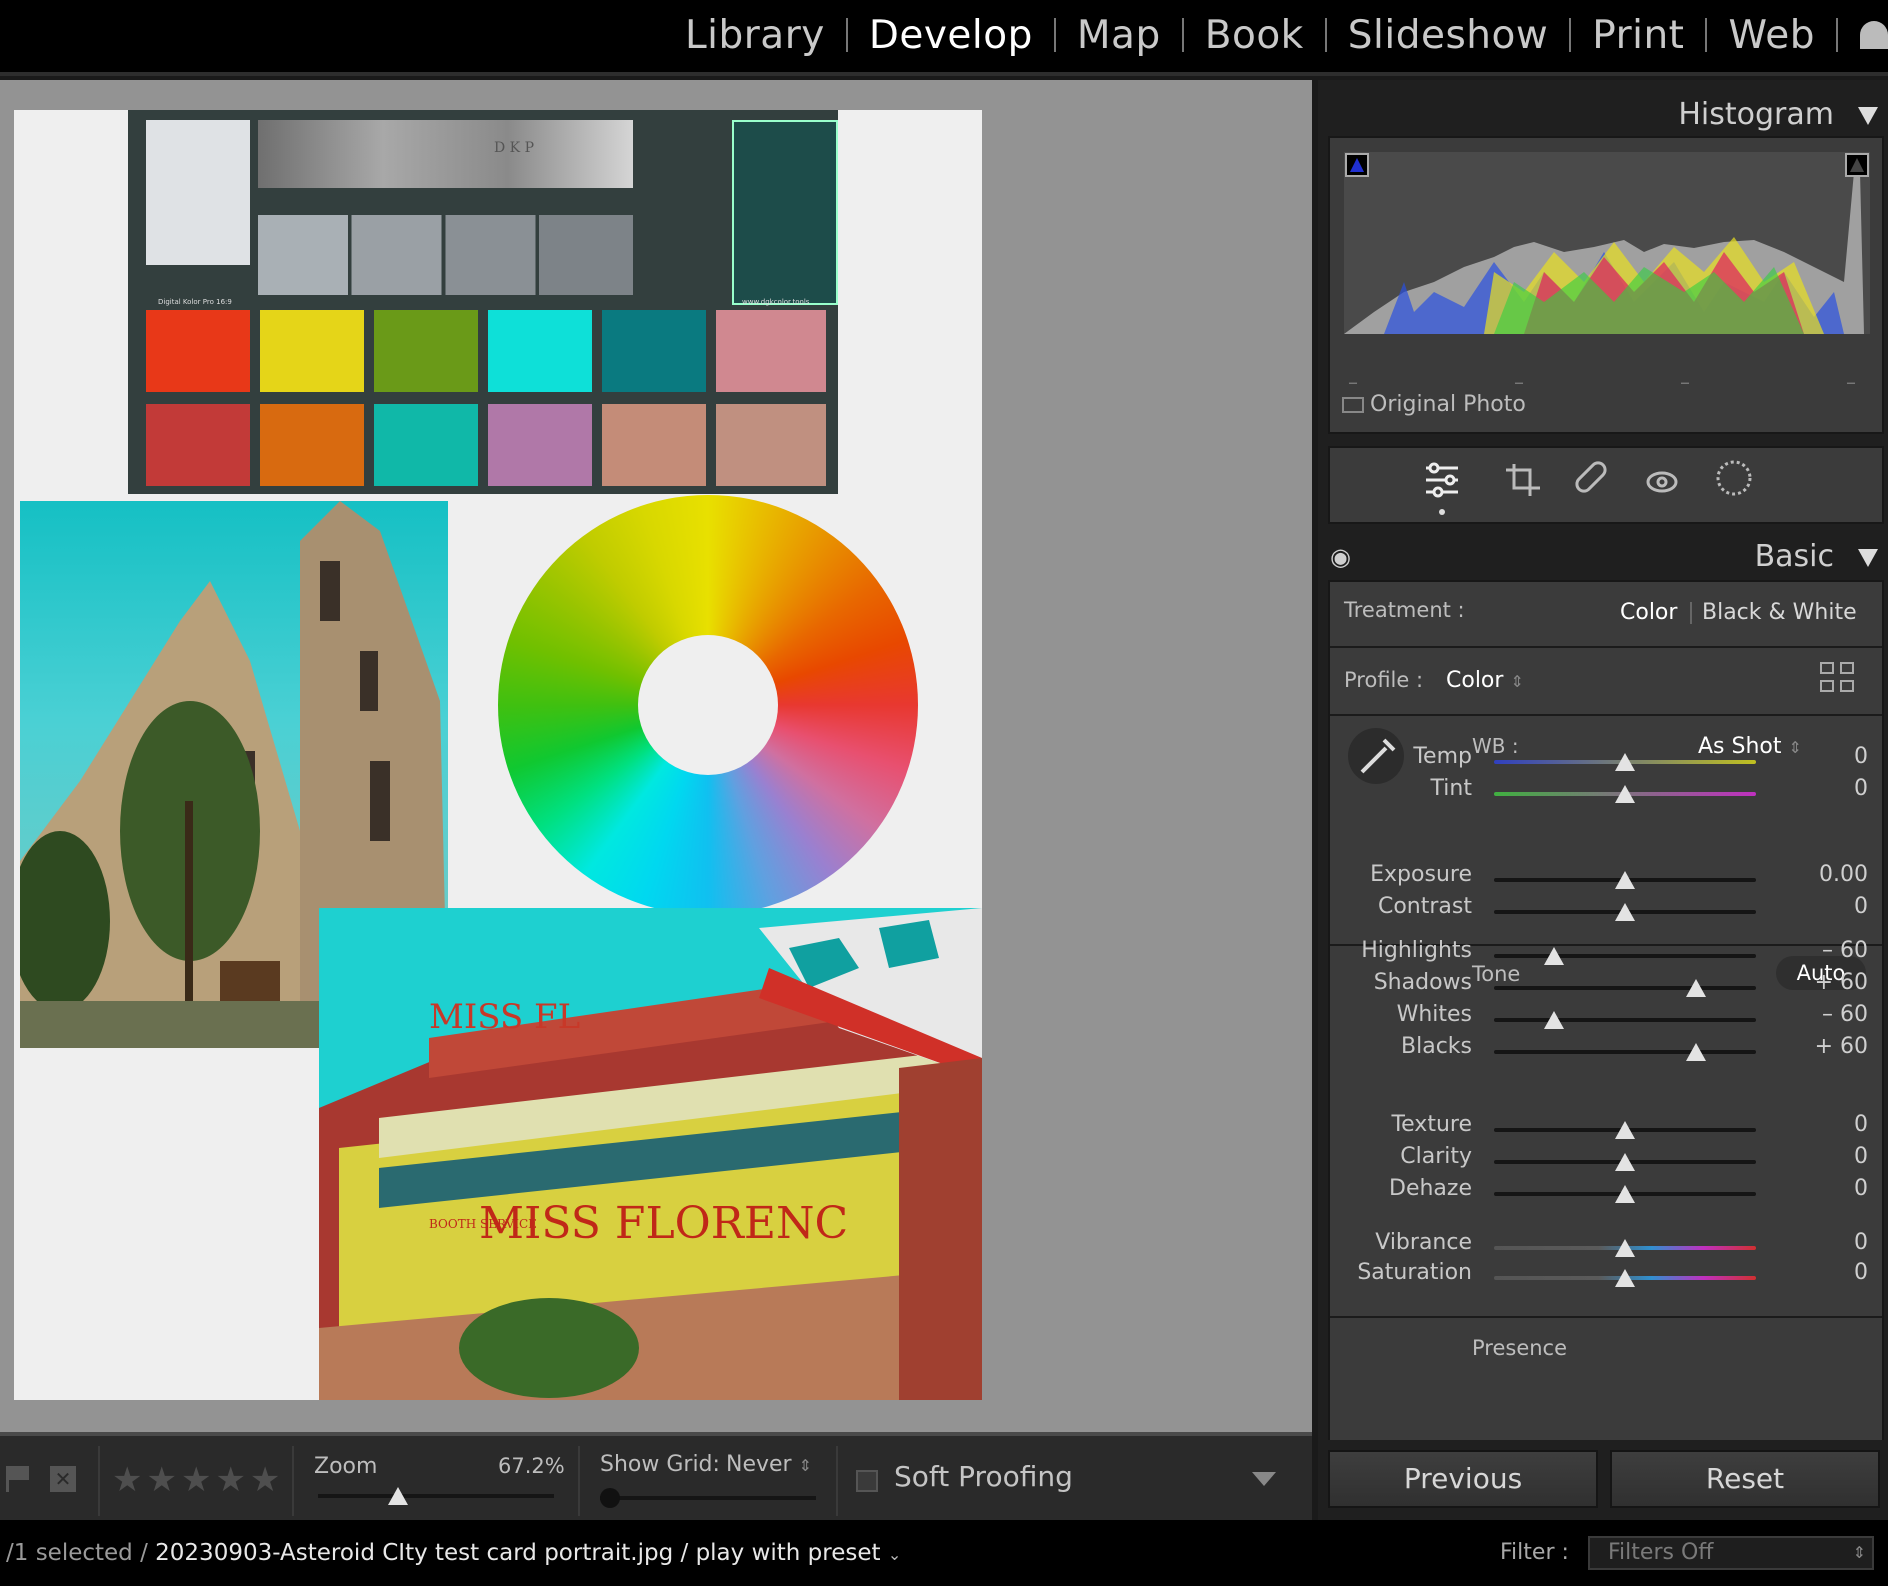 This screenshot has height=1586, width=1888. What do you see at coordinates (610, 1498) in the screenshot?
I see `grid-slider-knob` at bounding box center [610, 1498].